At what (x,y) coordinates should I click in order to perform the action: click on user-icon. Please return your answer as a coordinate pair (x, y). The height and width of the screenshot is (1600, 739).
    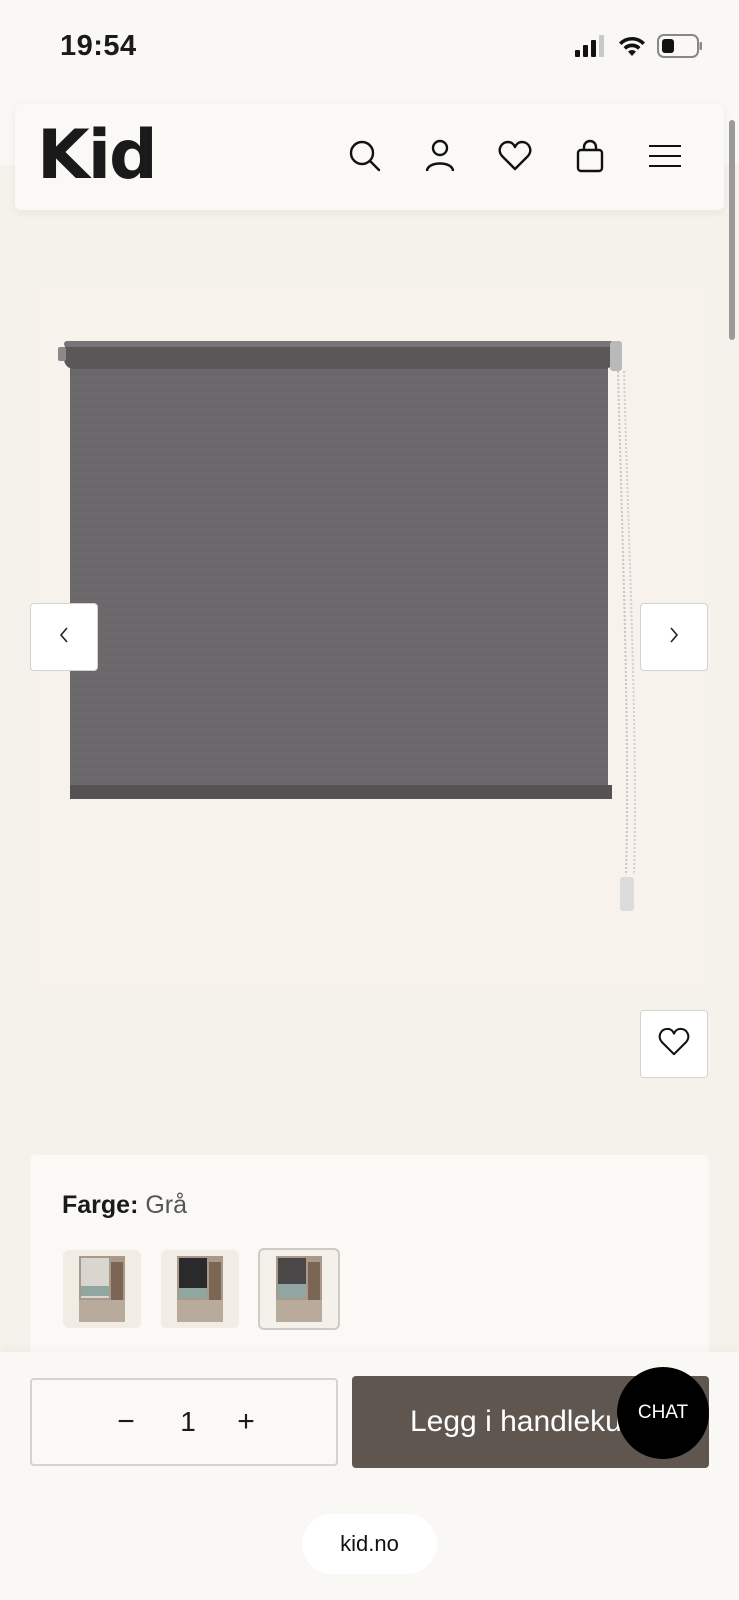
    Looking at the image, I should click on (440, 156).